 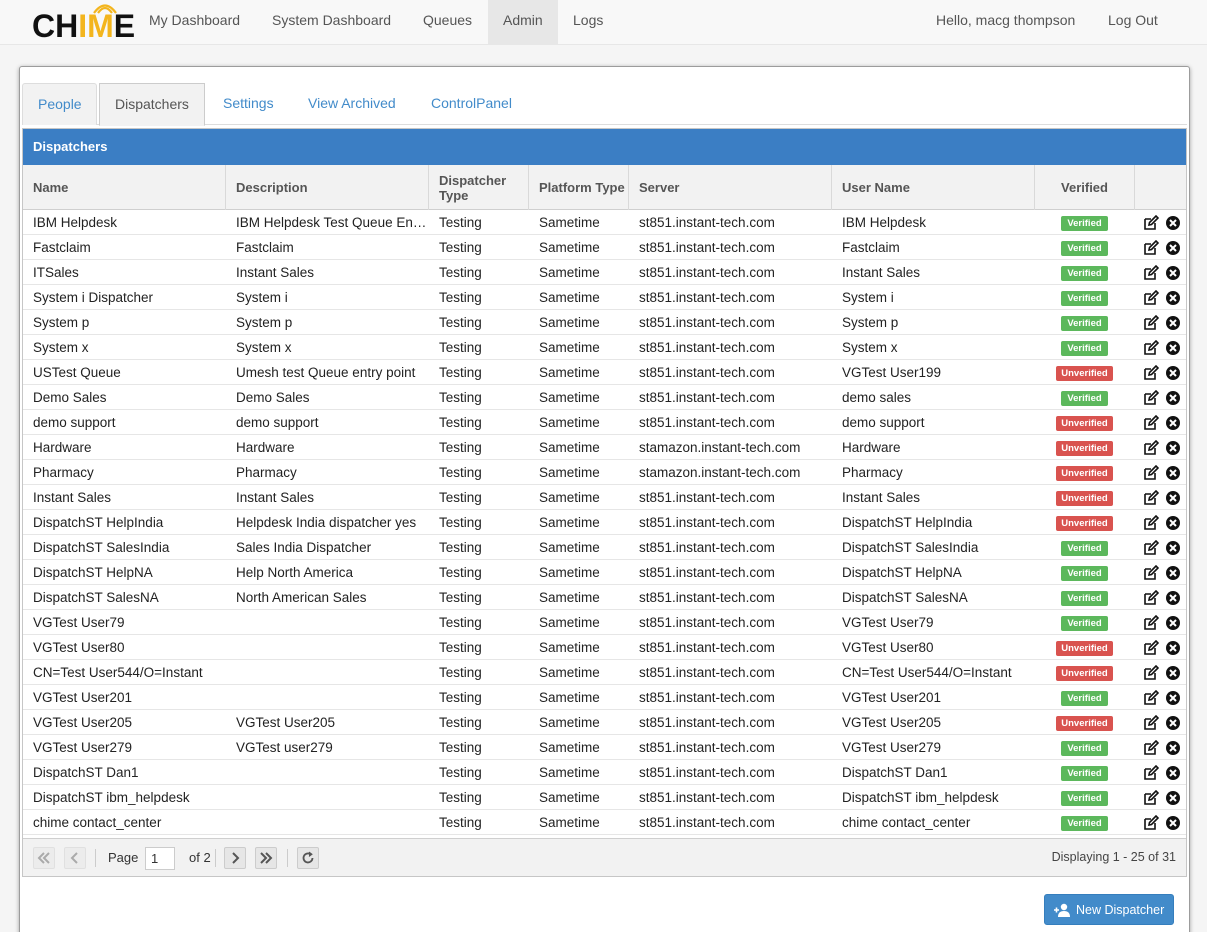 What do you see at coordinates (579, 187) in the screenshot?
I see `column-header-platform-type: Platform Type` at bounding box center [579, 187].